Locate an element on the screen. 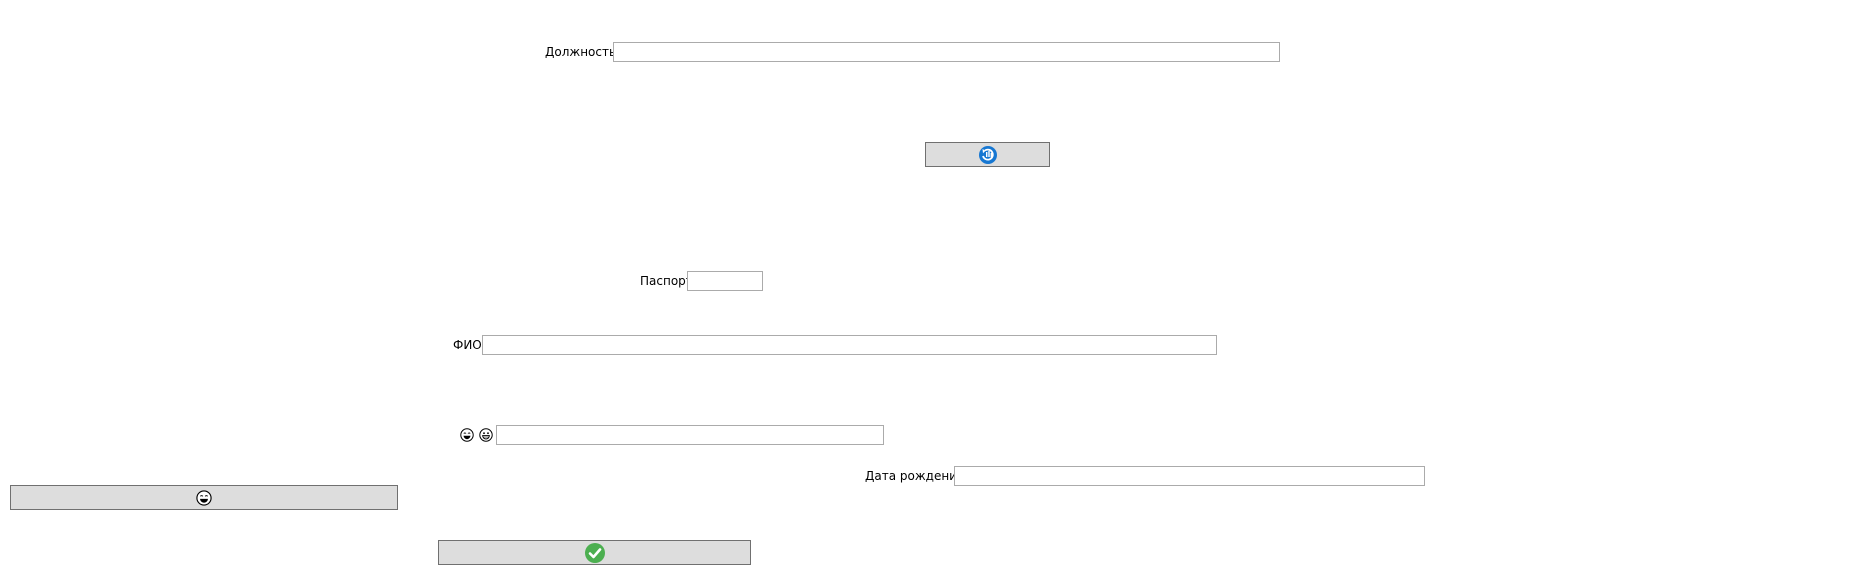 Image resolution: width=1863 pixels, height=570 pixels. emoji-face-icon is located at coordinates (204, 497).